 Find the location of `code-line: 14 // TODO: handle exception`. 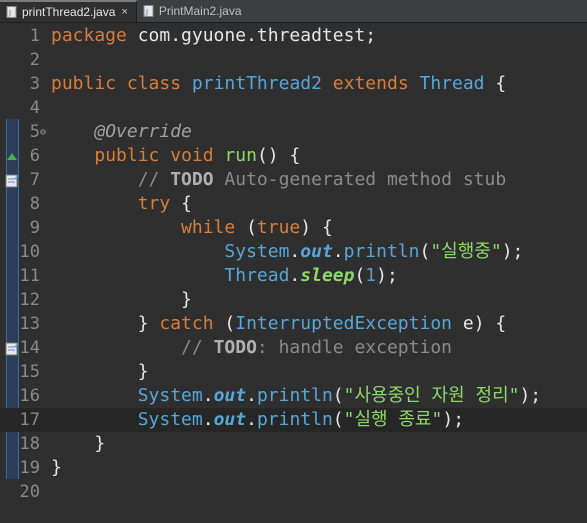

code-line: 14 // TODO: handle exception is located at coordinates (293, 348).